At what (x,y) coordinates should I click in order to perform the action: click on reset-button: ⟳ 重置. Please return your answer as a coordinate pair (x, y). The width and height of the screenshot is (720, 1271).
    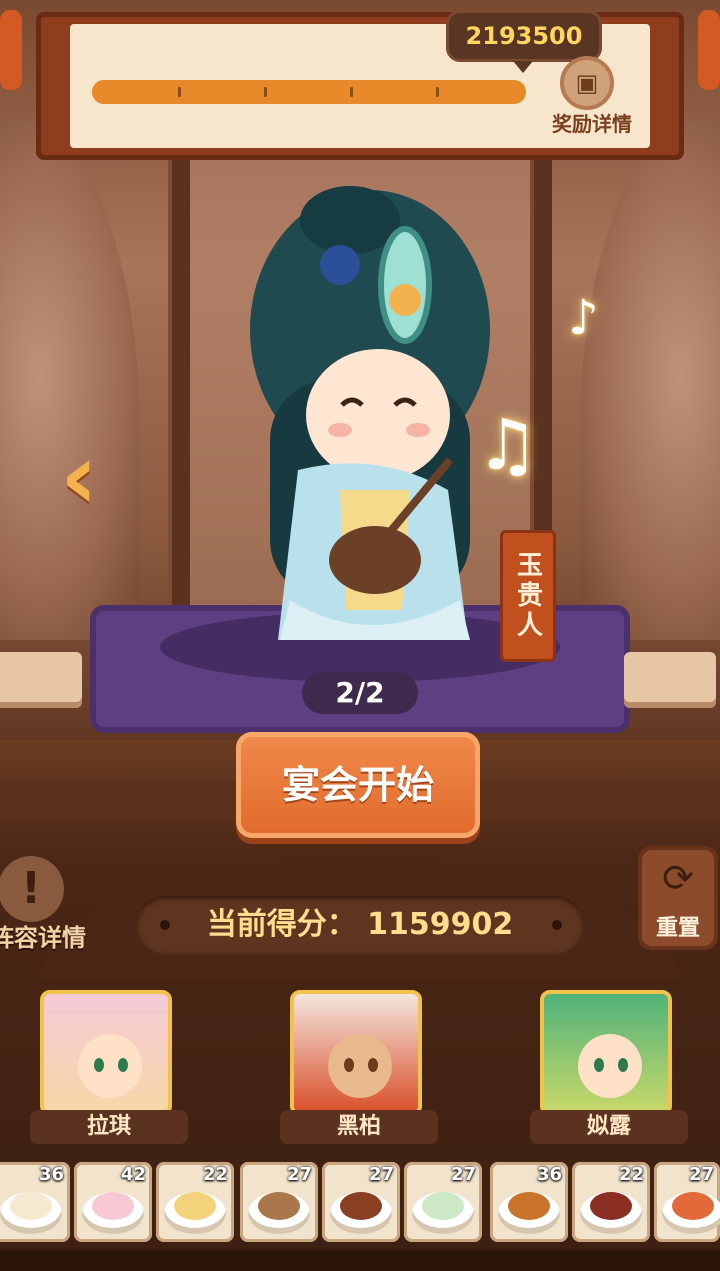
    Looking at the image, I should click on (678, 898).